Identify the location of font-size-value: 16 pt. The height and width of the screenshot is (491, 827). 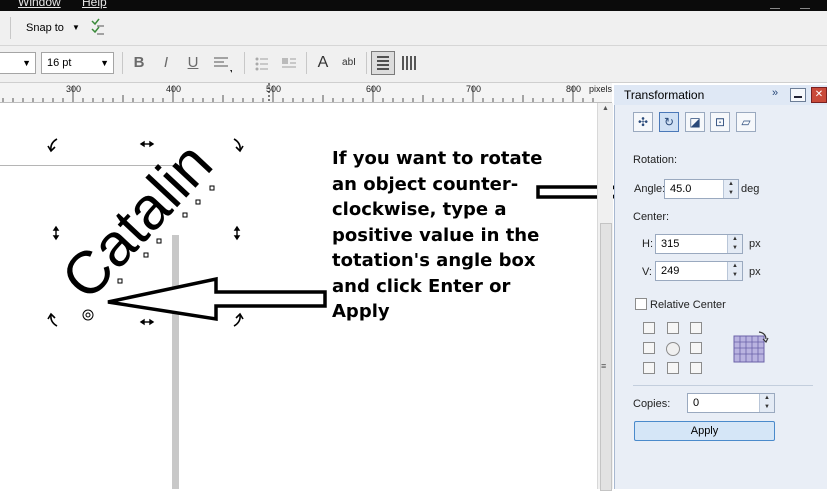
(59, 63).